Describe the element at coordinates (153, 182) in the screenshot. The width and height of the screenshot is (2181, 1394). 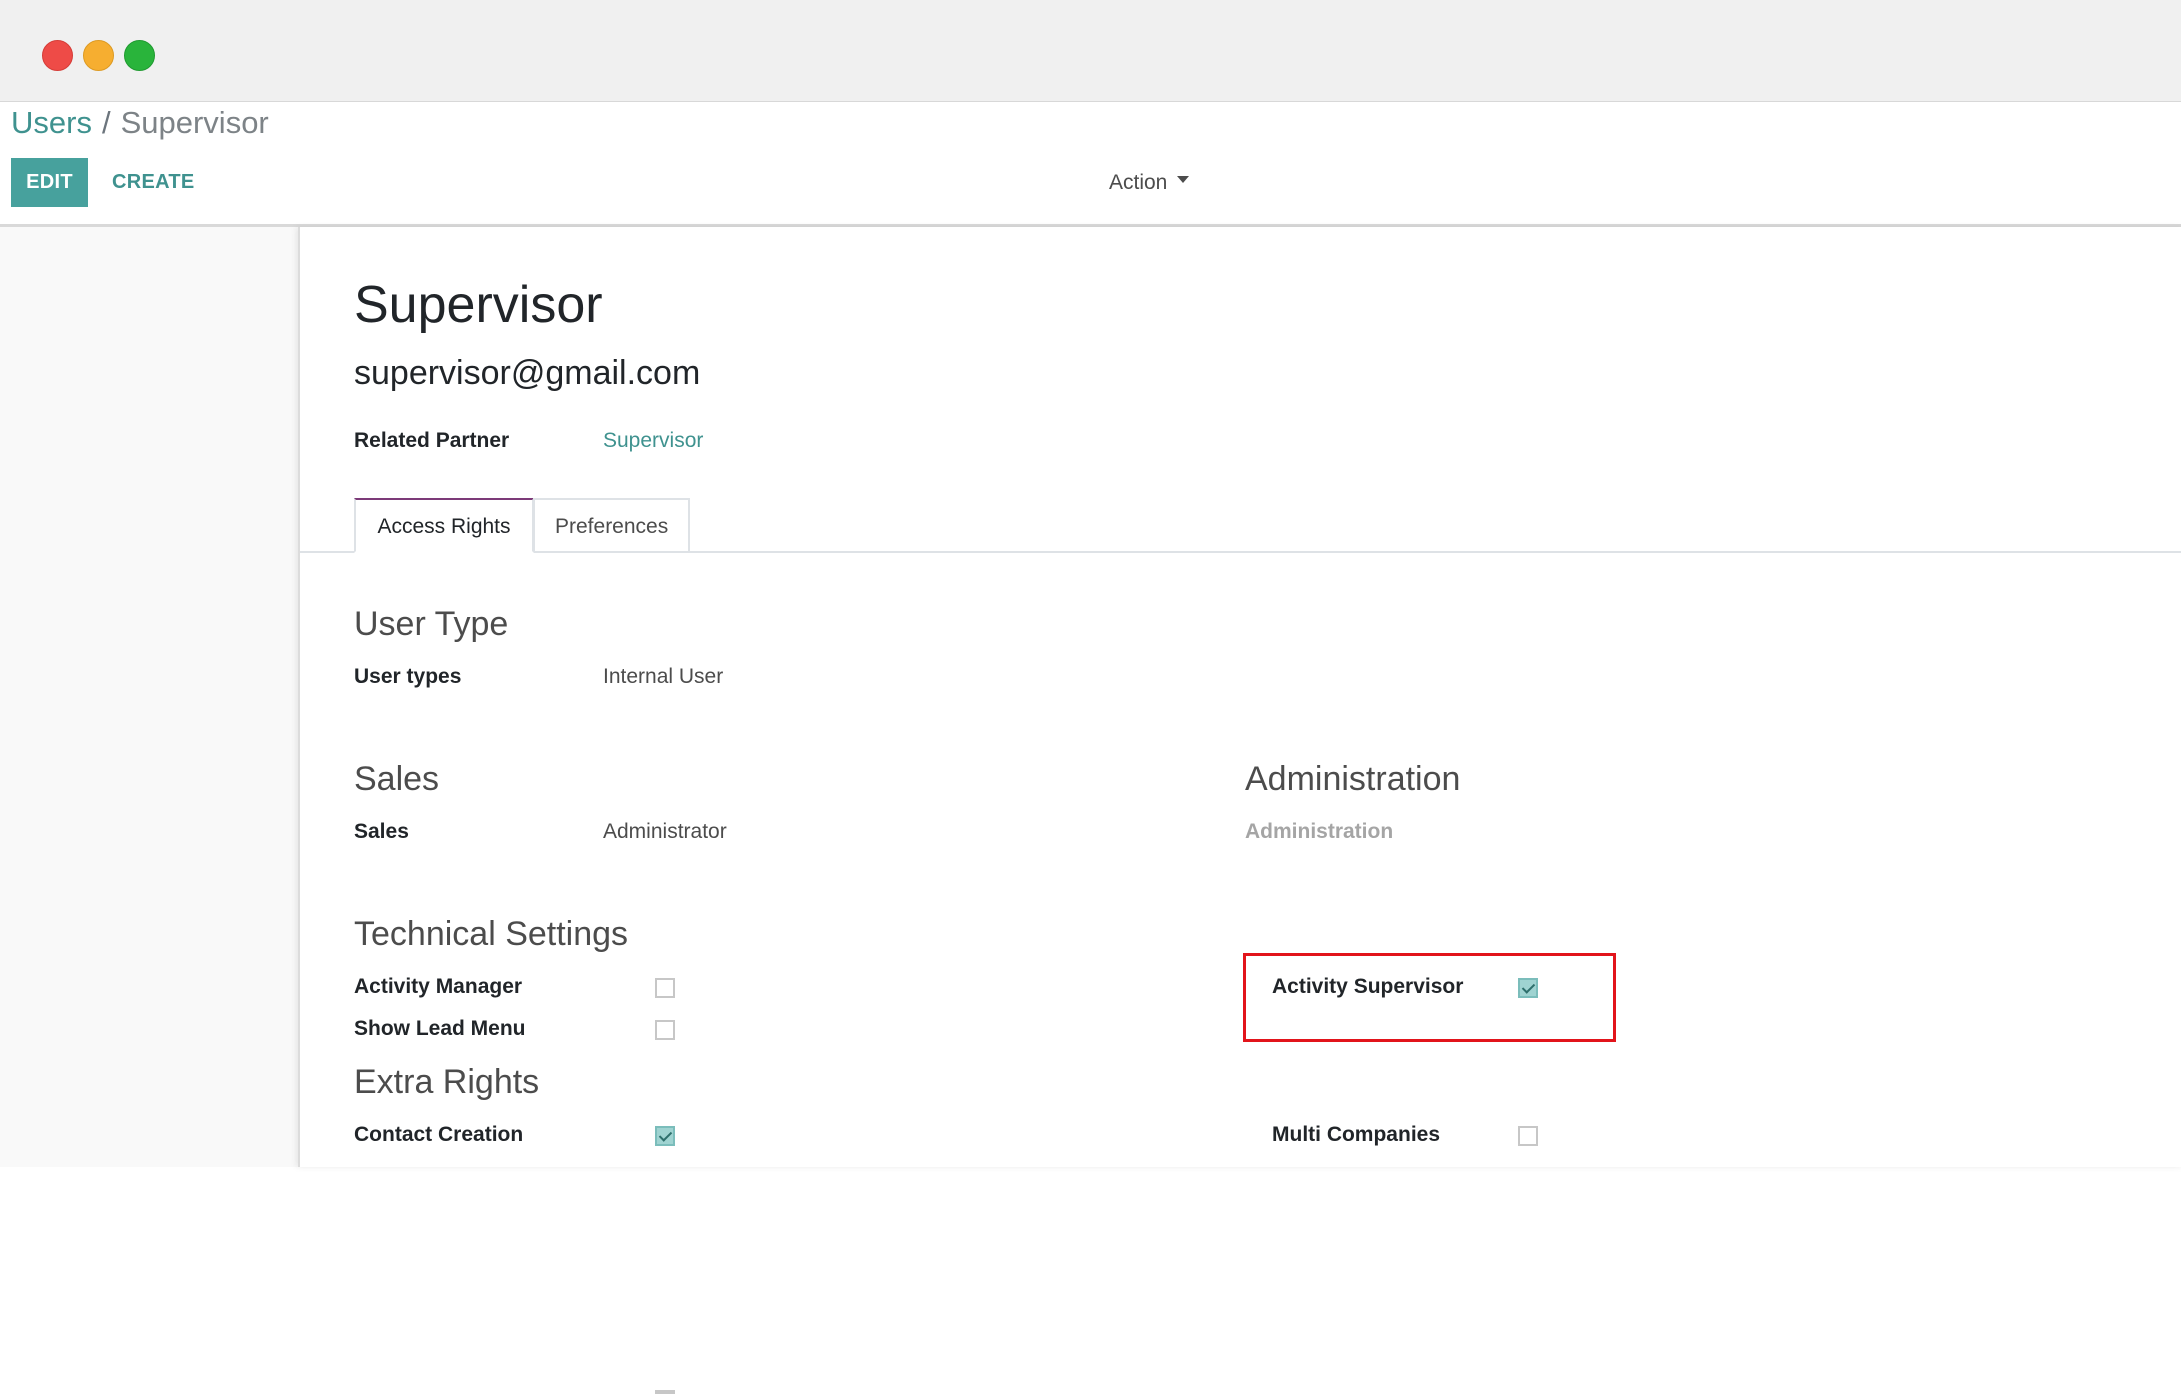
I see `create-button: CREATE` at that location.